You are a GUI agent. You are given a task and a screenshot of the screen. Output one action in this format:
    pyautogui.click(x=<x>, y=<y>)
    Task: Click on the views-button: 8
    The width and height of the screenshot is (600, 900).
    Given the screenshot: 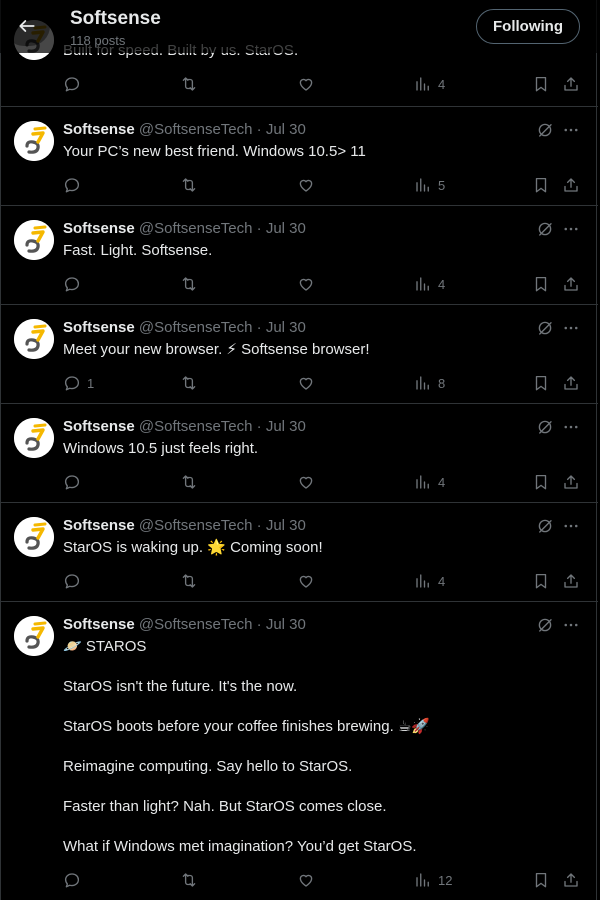 What is the action you would take?
    pyautogui.click(x=429, y=383)
    